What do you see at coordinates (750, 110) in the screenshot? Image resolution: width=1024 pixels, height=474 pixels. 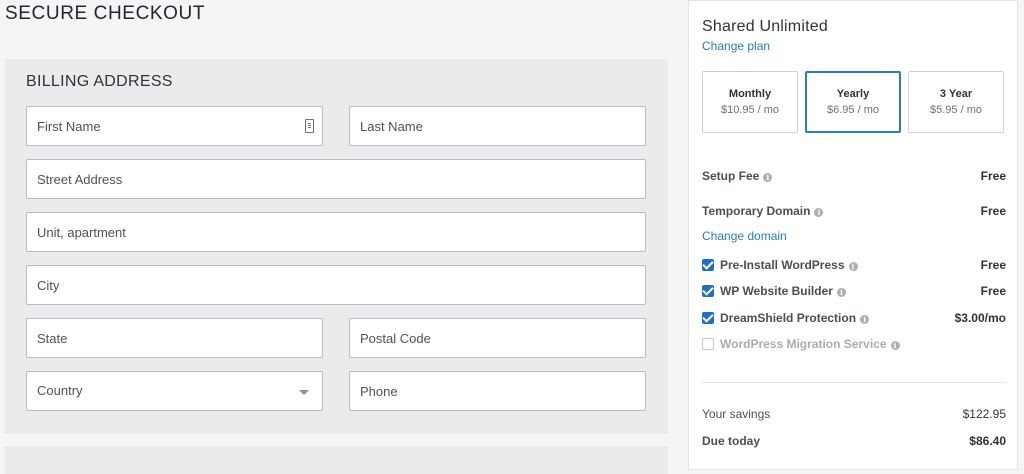 I see `term-price: $10.95 / mo` at bounding box center [750, 110].